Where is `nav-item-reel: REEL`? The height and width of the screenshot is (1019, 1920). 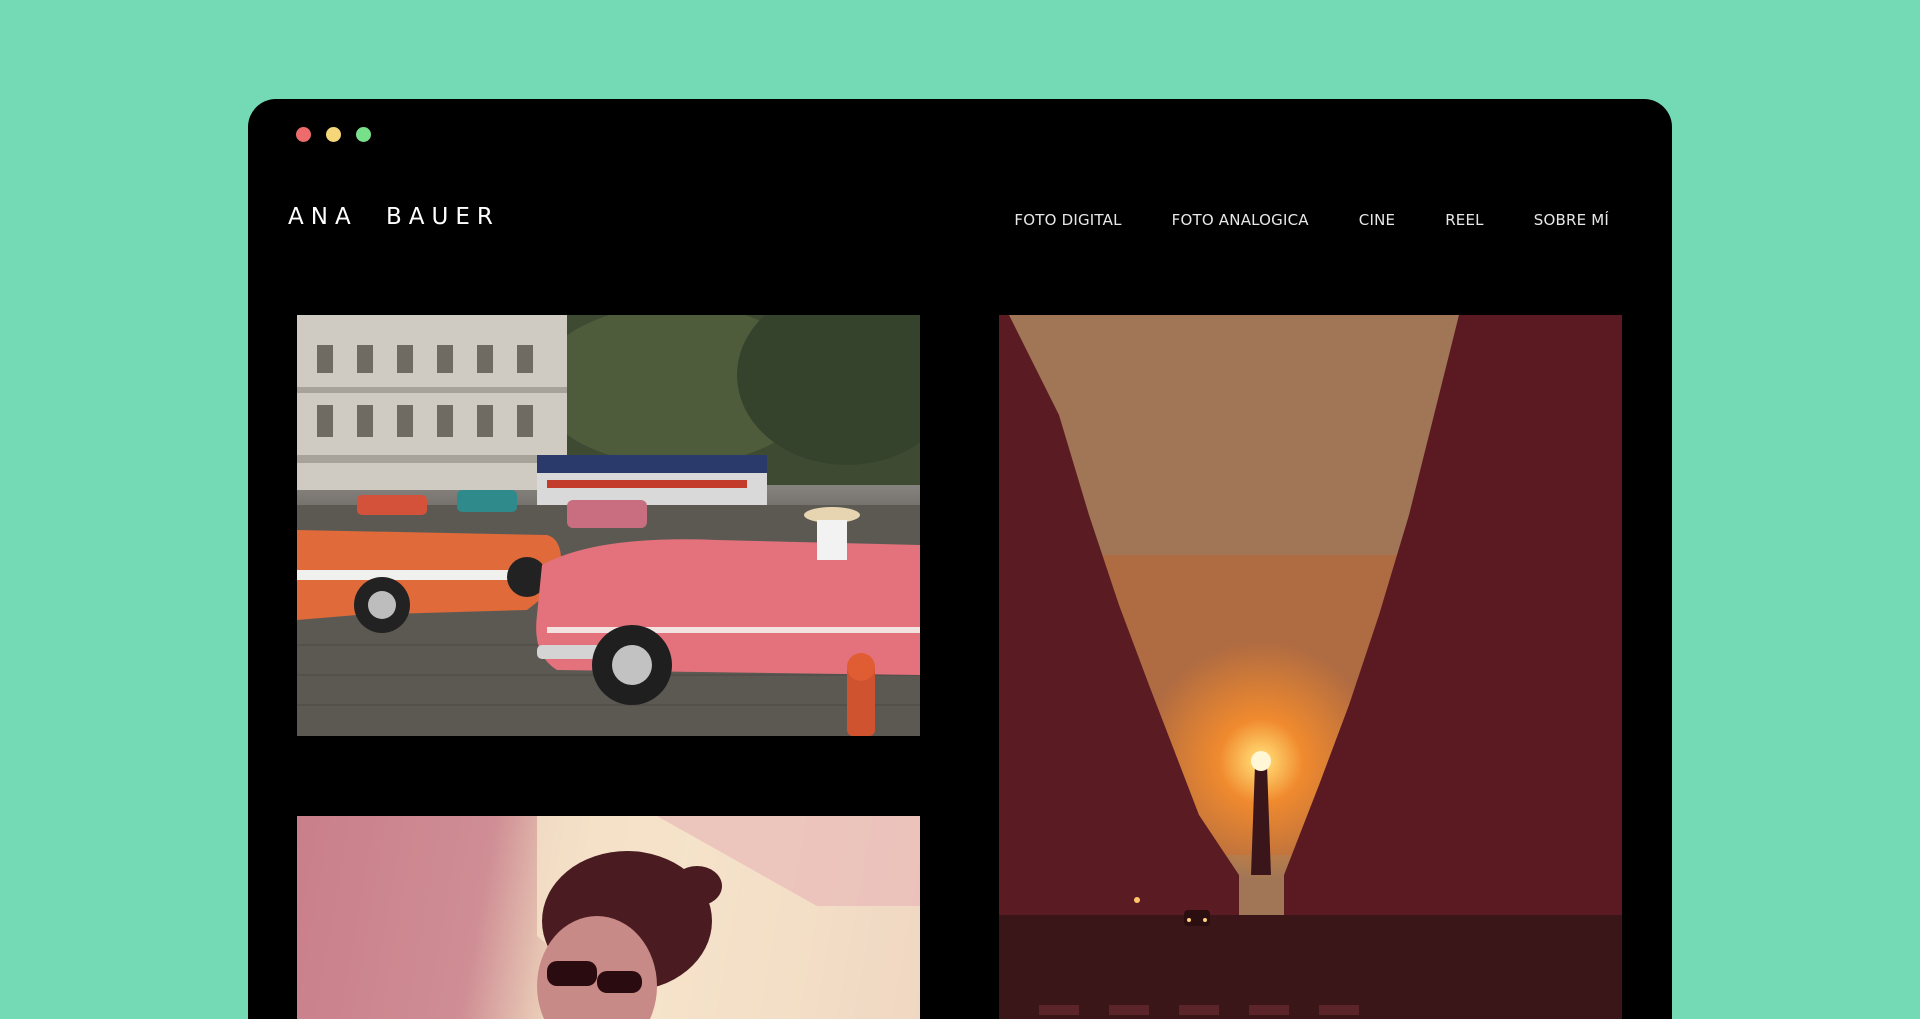 nav-item-reel: REEL is located at coordinates (1464, 220).